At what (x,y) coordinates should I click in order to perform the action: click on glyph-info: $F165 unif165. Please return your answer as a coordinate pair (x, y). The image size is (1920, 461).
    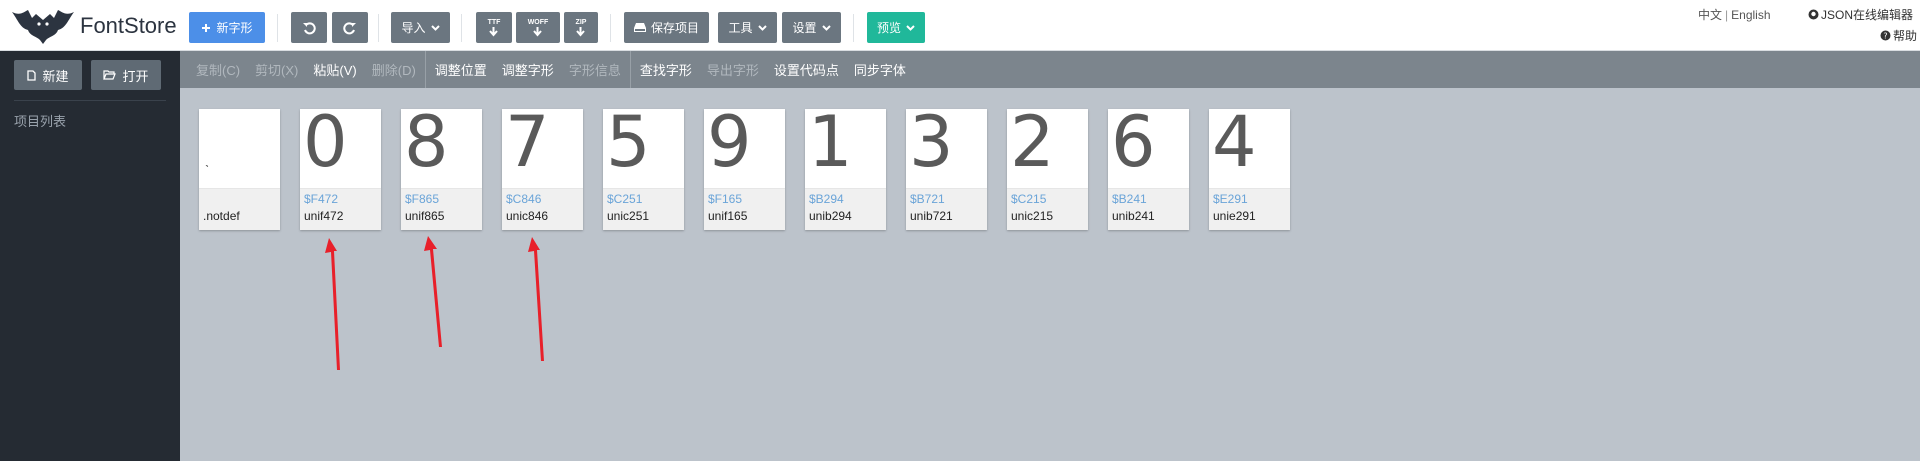
    Looking at the image, I should click on (744, 209).